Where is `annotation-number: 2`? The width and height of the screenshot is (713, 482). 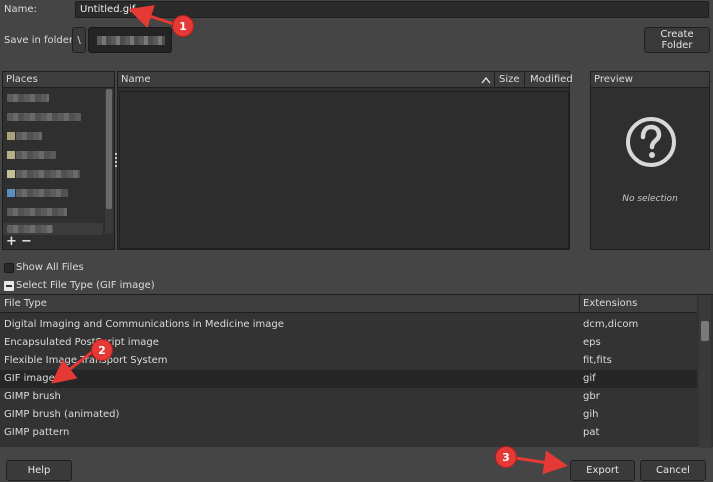 annotation-number: 2 is located at coordinates (102, 350).